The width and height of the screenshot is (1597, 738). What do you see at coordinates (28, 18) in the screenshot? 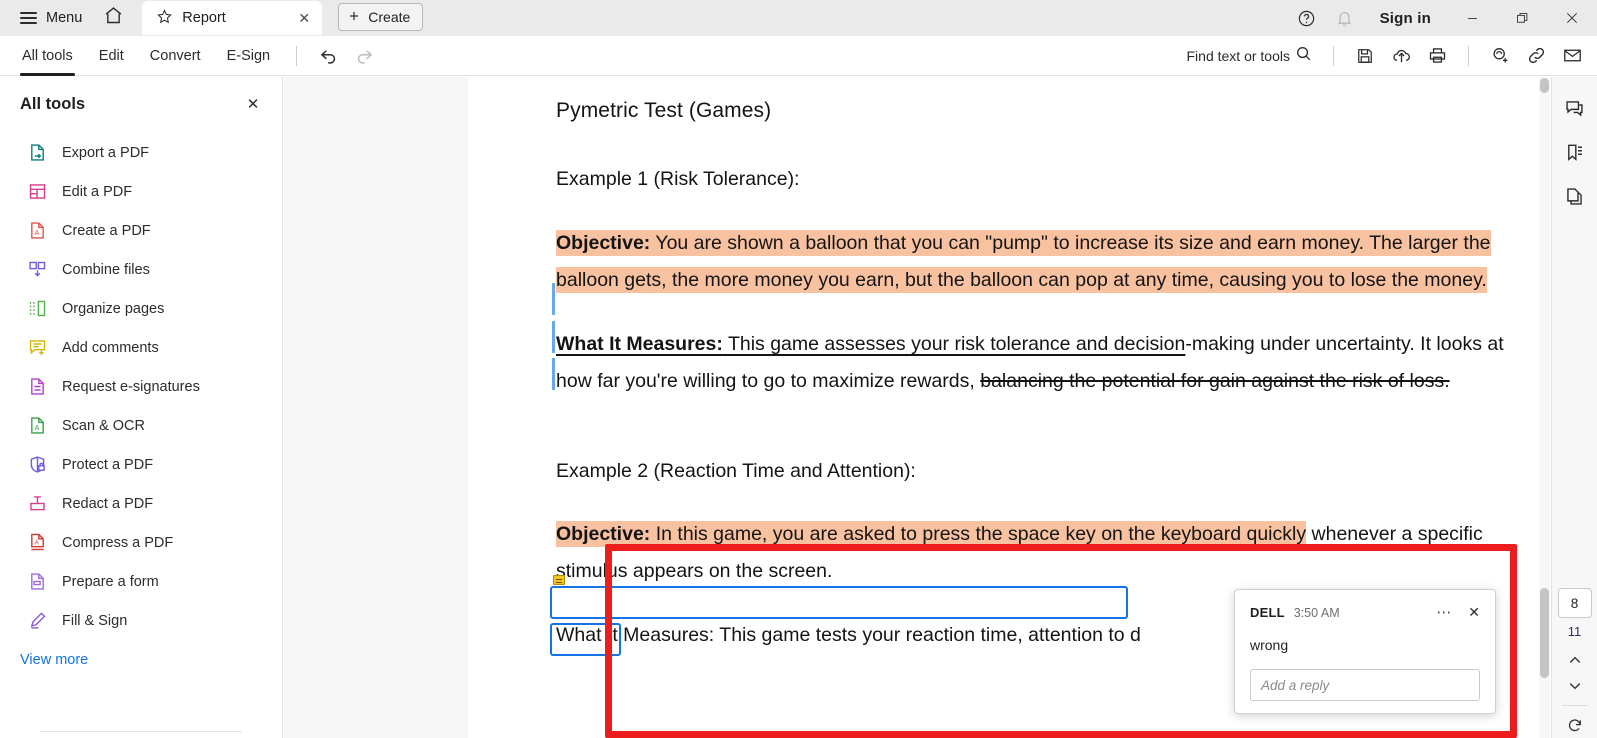
I see `hamburger-icon` at bounding box center [28, 18].